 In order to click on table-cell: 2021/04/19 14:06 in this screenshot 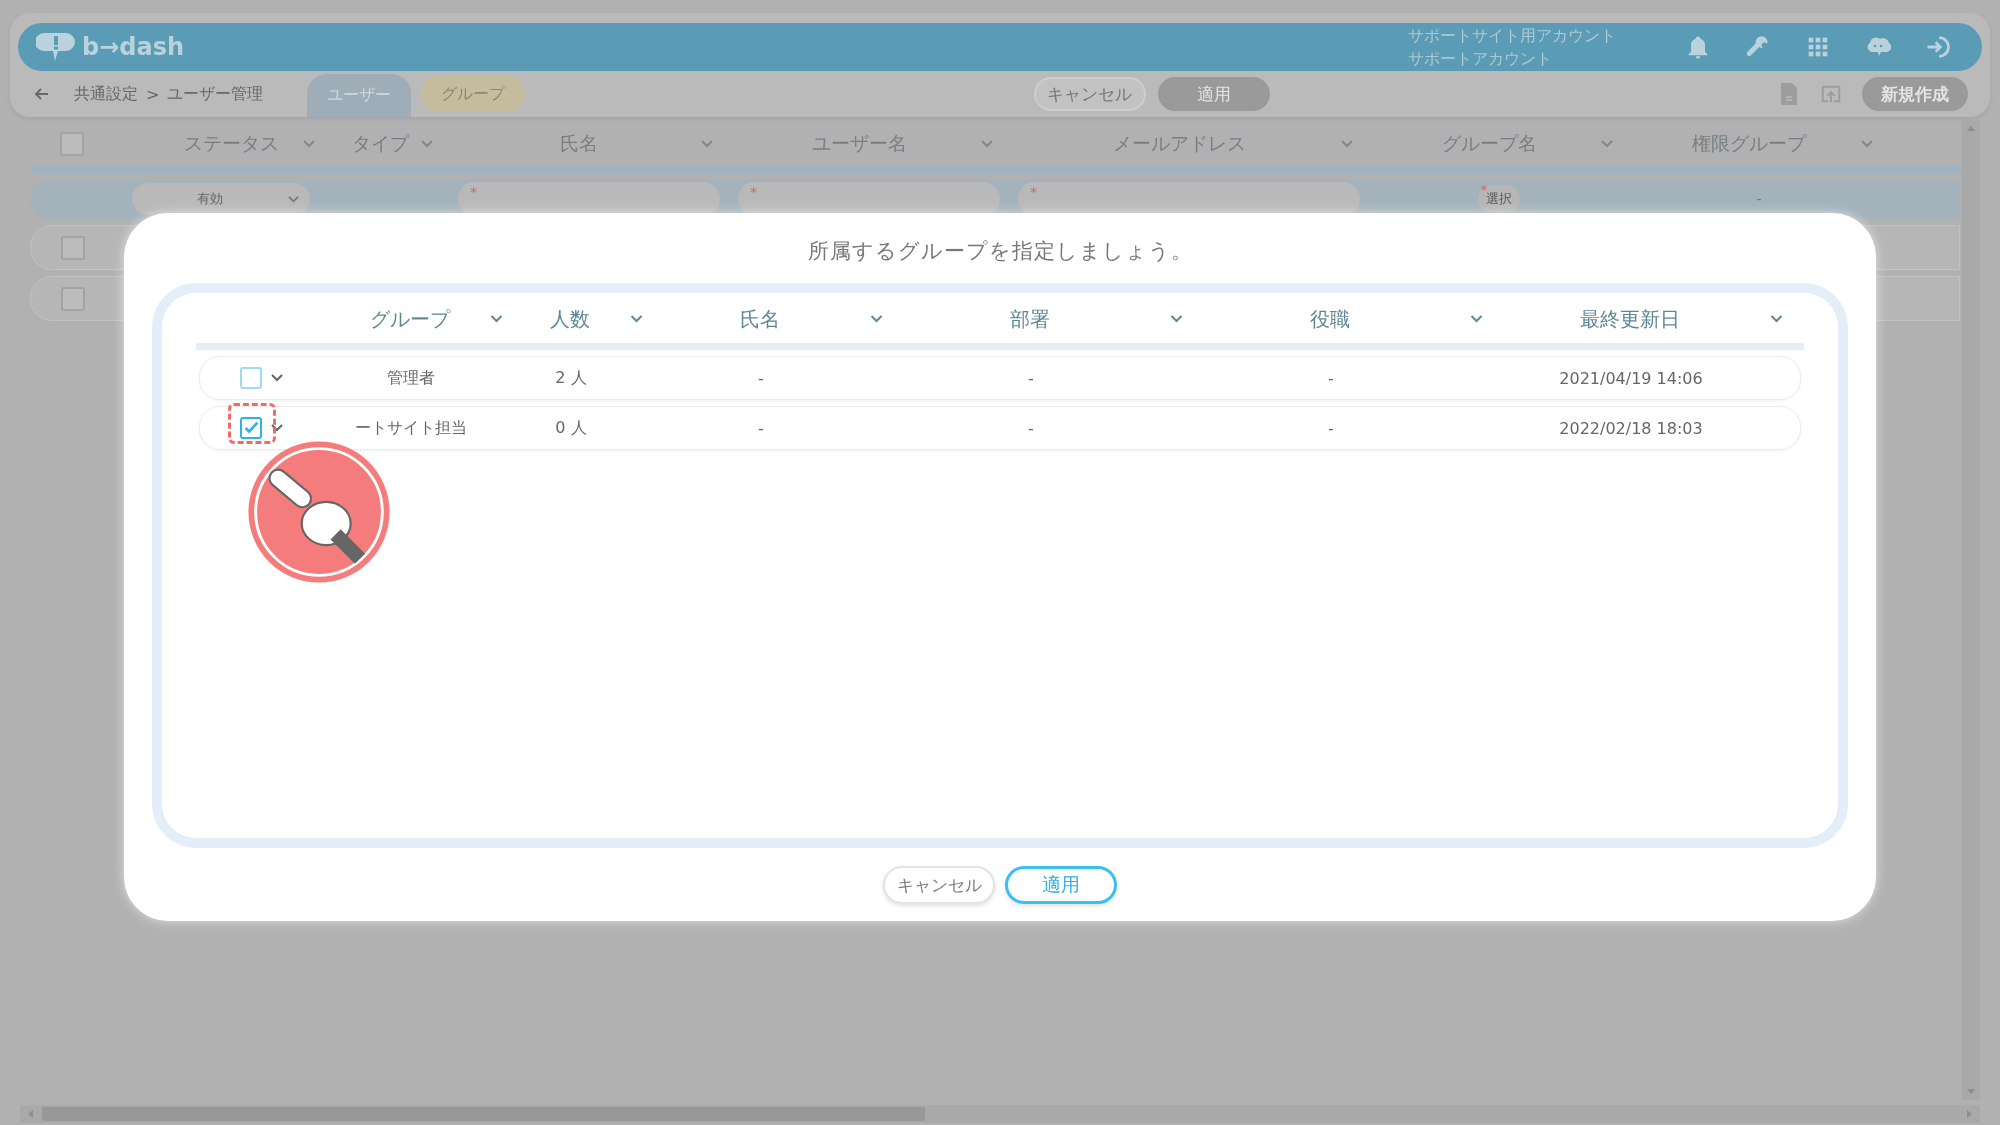, I will do `click(1631, 378)`.